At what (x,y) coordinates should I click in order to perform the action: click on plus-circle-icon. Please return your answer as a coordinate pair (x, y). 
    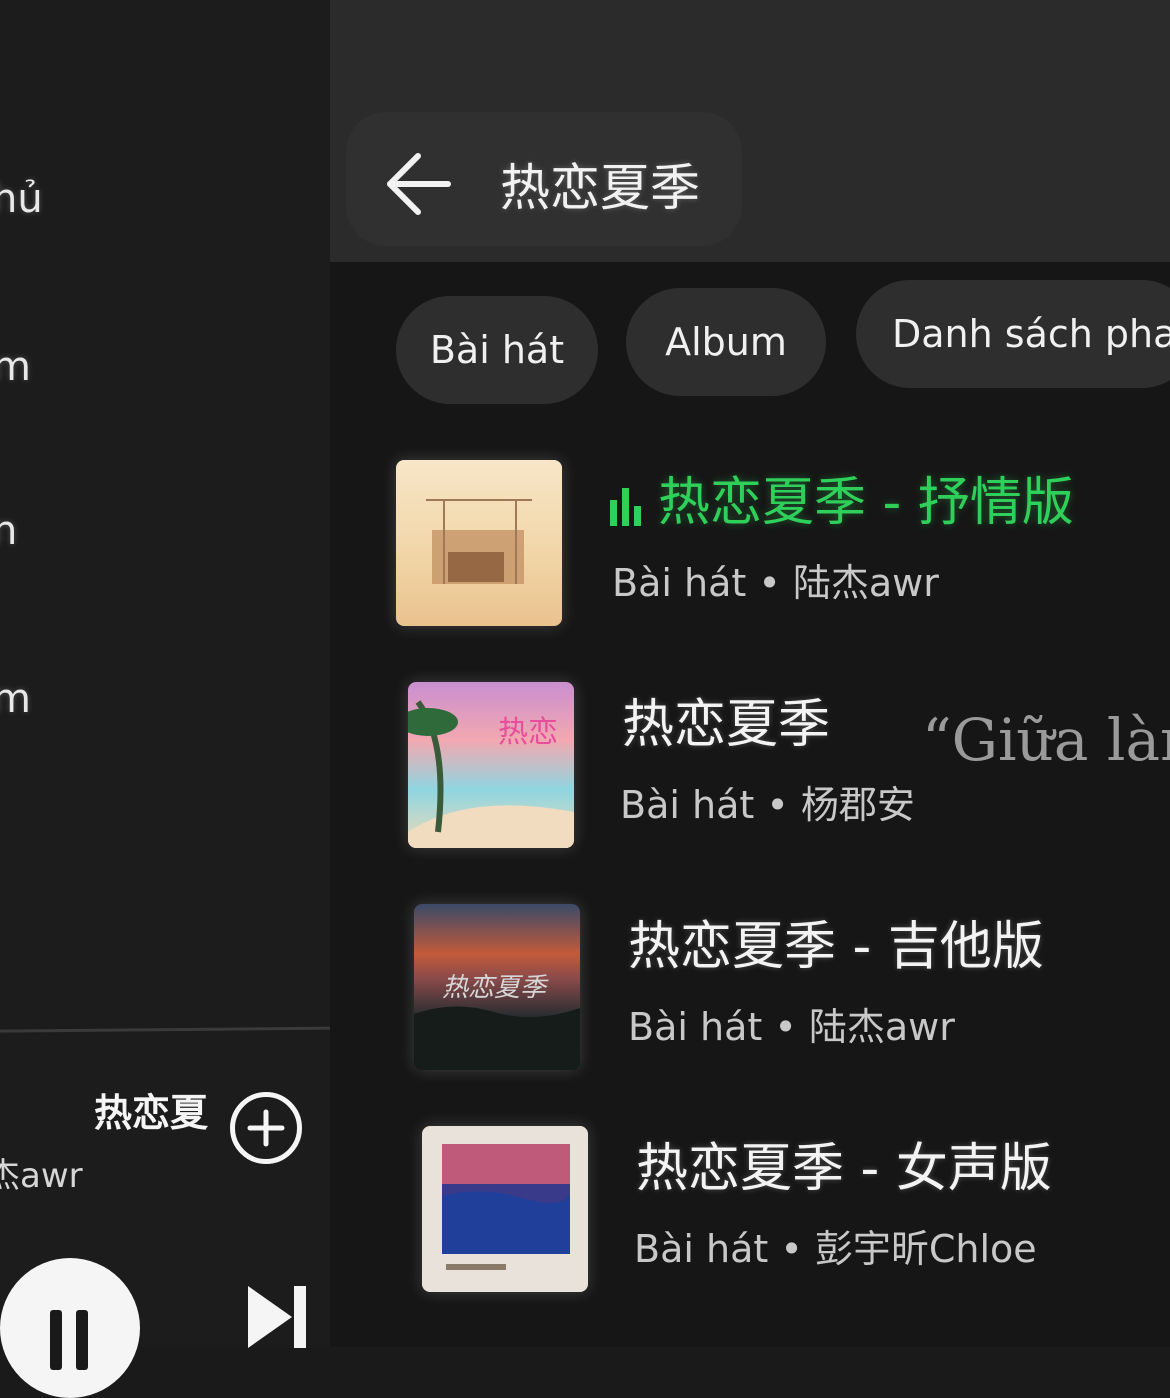
    Looking at the image, I should click on (266, 1128).